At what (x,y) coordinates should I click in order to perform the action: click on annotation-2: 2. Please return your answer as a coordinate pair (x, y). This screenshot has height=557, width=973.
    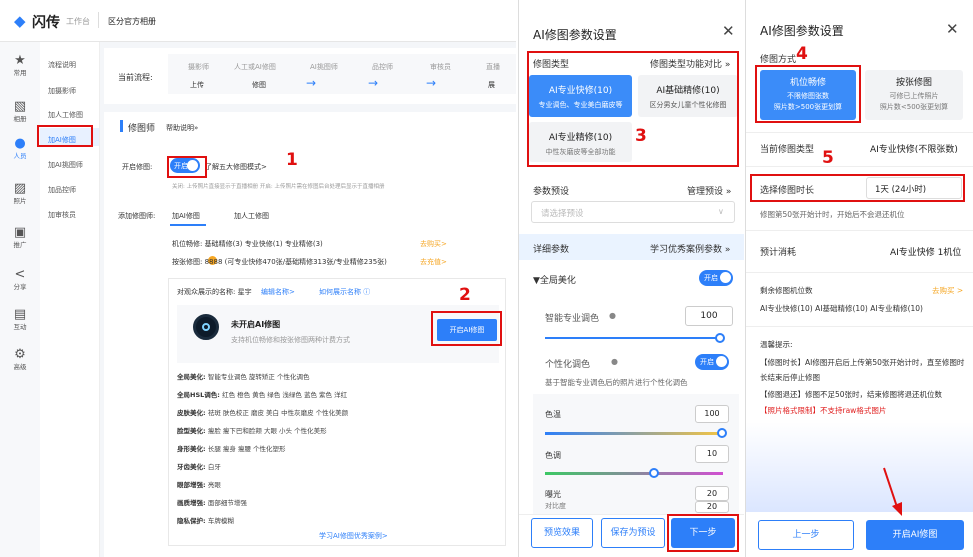
    Looking at the image, I should click on (465, 295).